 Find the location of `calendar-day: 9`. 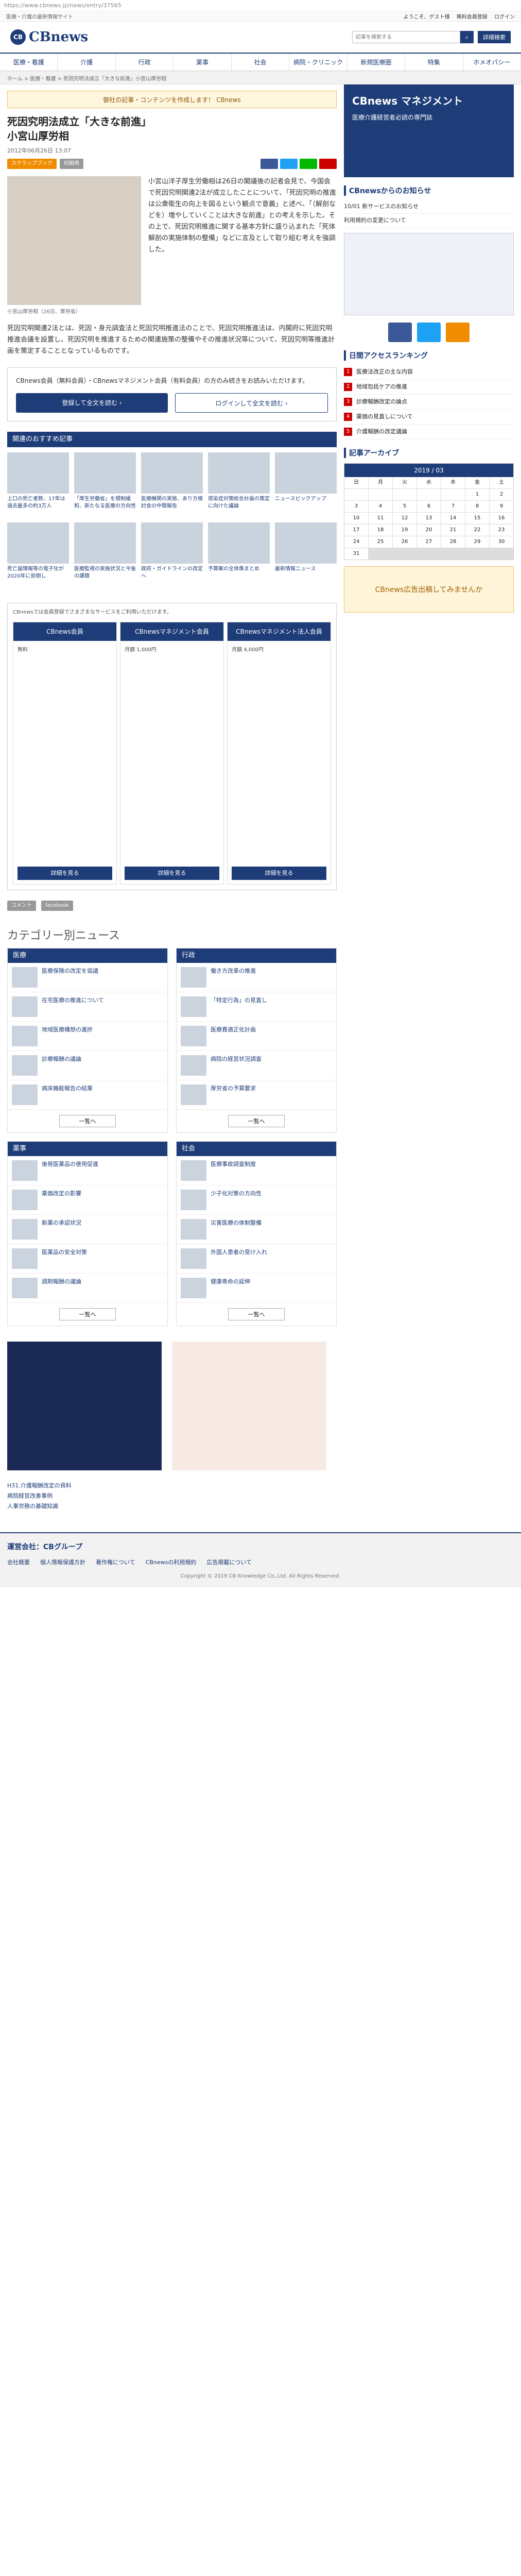

calendar-day: 9 is located at coordinates (501, 506).